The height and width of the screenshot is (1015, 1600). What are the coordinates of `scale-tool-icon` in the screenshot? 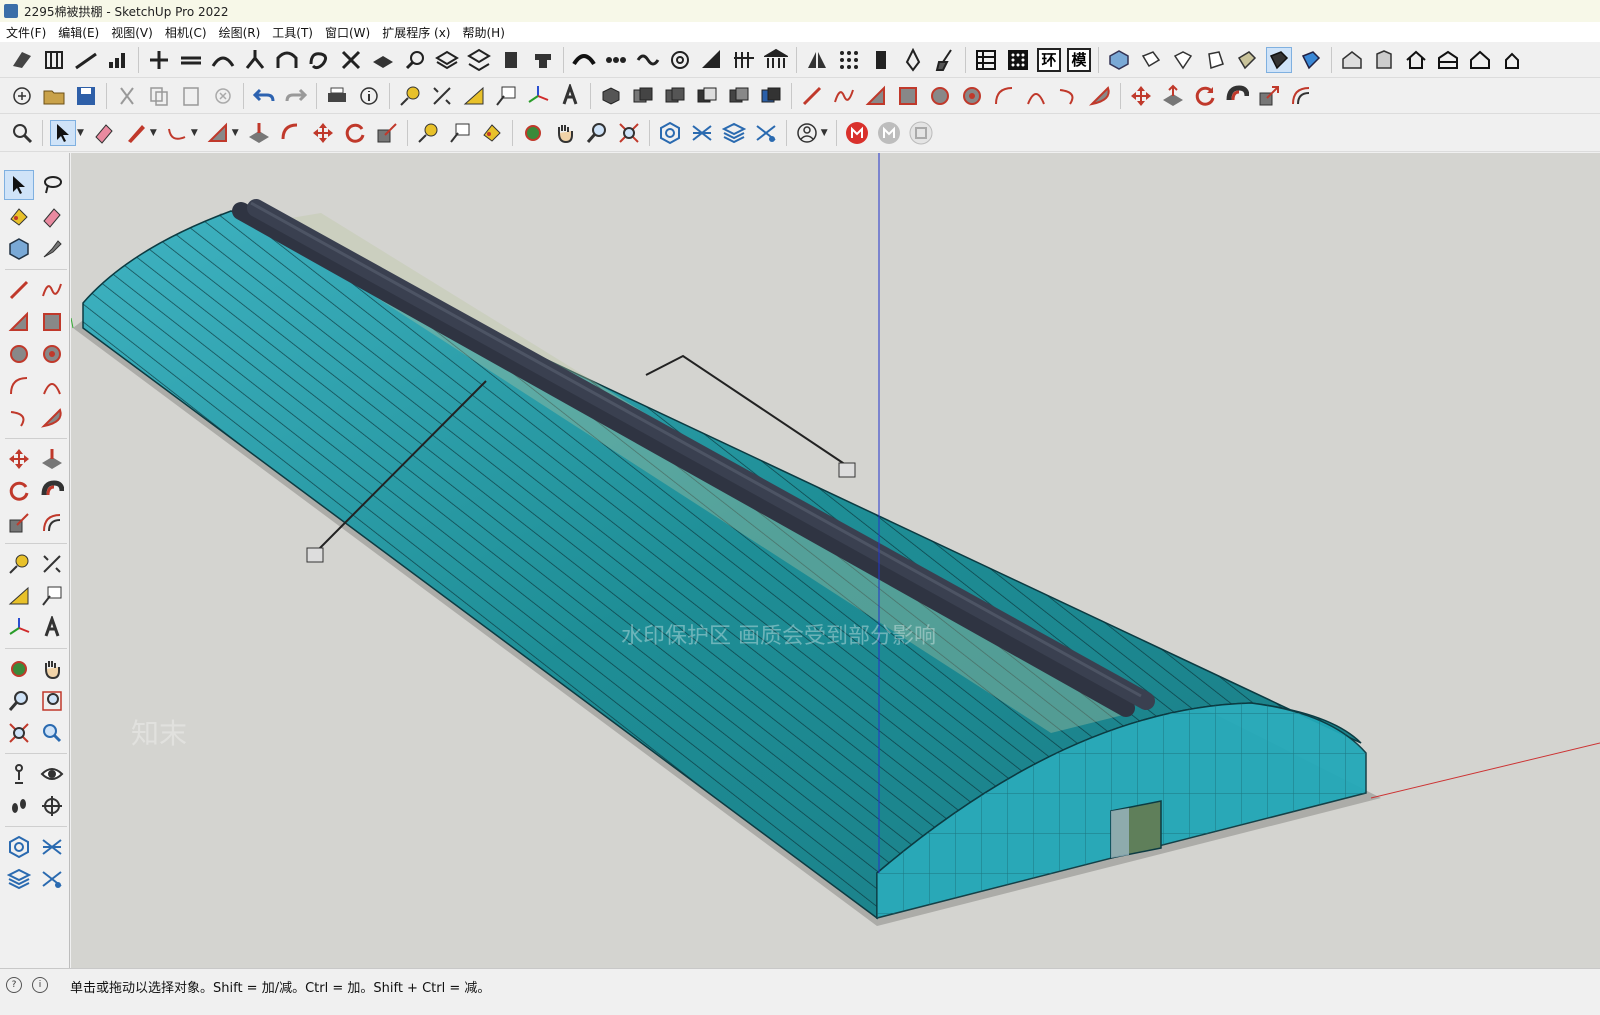 It's located at (387, 133).